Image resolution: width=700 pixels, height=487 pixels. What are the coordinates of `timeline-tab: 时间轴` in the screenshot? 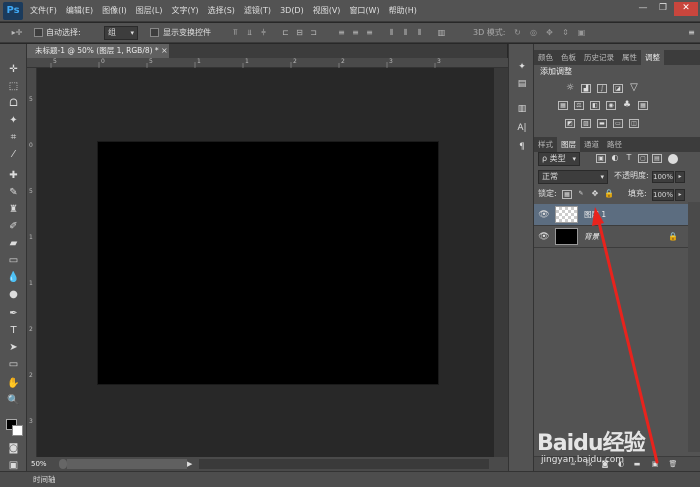 It's located at (44, 479).